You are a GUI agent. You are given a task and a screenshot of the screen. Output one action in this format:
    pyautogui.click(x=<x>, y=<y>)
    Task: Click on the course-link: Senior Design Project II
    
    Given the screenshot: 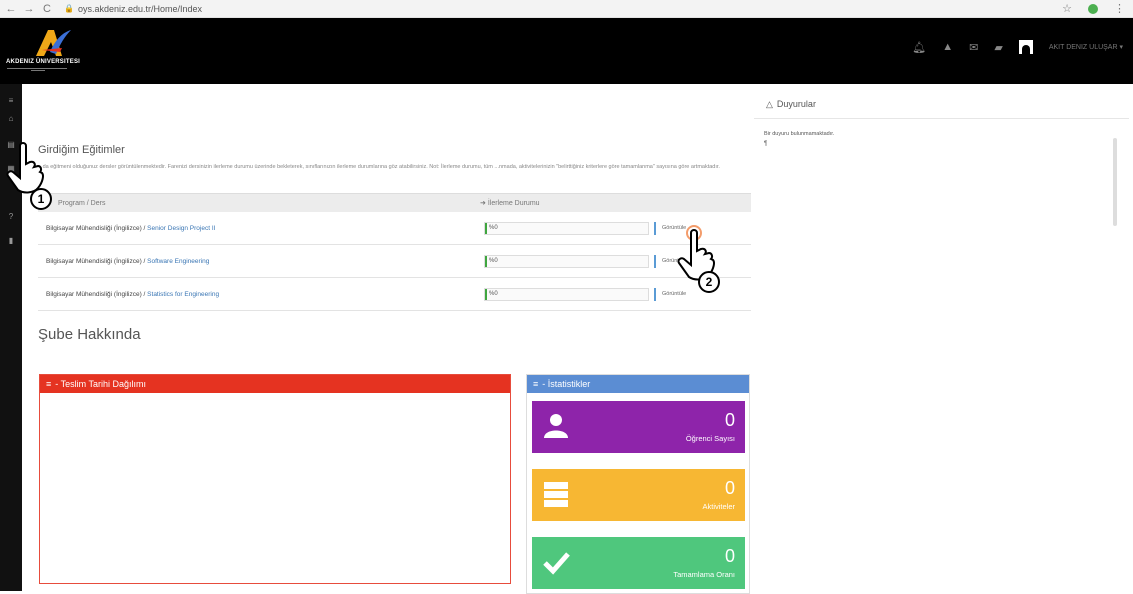 What is the action you would take?
    pyautogui.click(x=181, y=228)
    